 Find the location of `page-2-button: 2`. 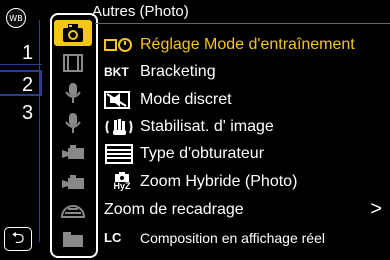

page-2-button: 2 is located at coordinates (21, 83).